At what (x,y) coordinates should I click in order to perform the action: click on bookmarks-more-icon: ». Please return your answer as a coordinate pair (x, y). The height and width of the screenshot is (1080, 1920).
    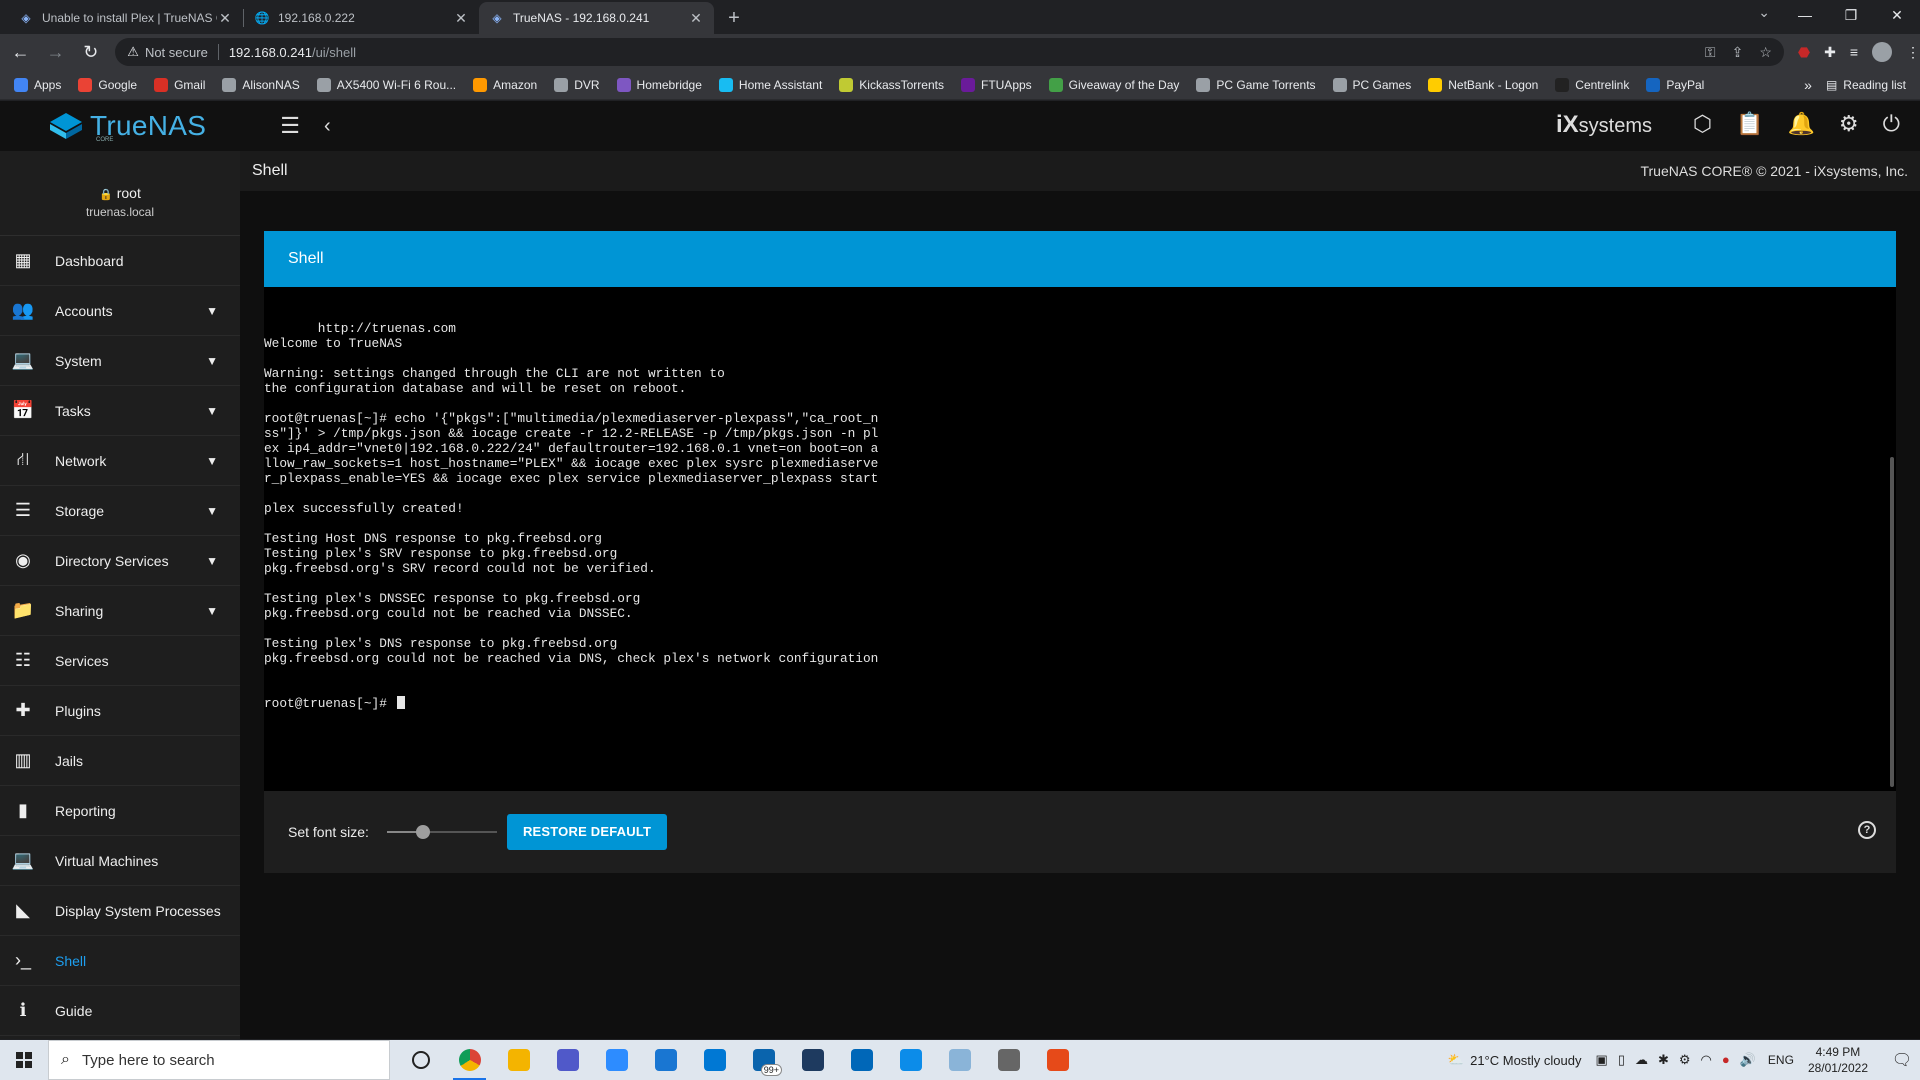
    Looking at the image, I should click on (1808, 85).